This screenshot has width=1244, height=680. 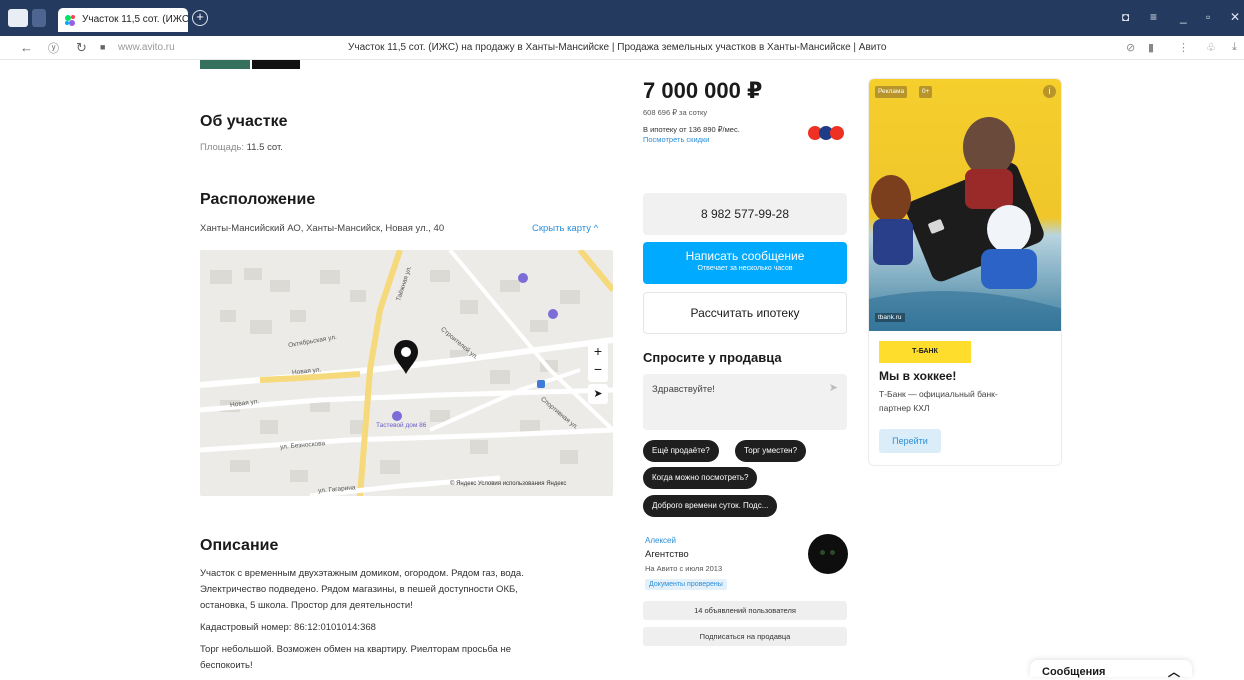 What do you see at coordinates (598, 369) in the screenshot?
I see `zoom-out-button: −` at bounding box center [598, 369].